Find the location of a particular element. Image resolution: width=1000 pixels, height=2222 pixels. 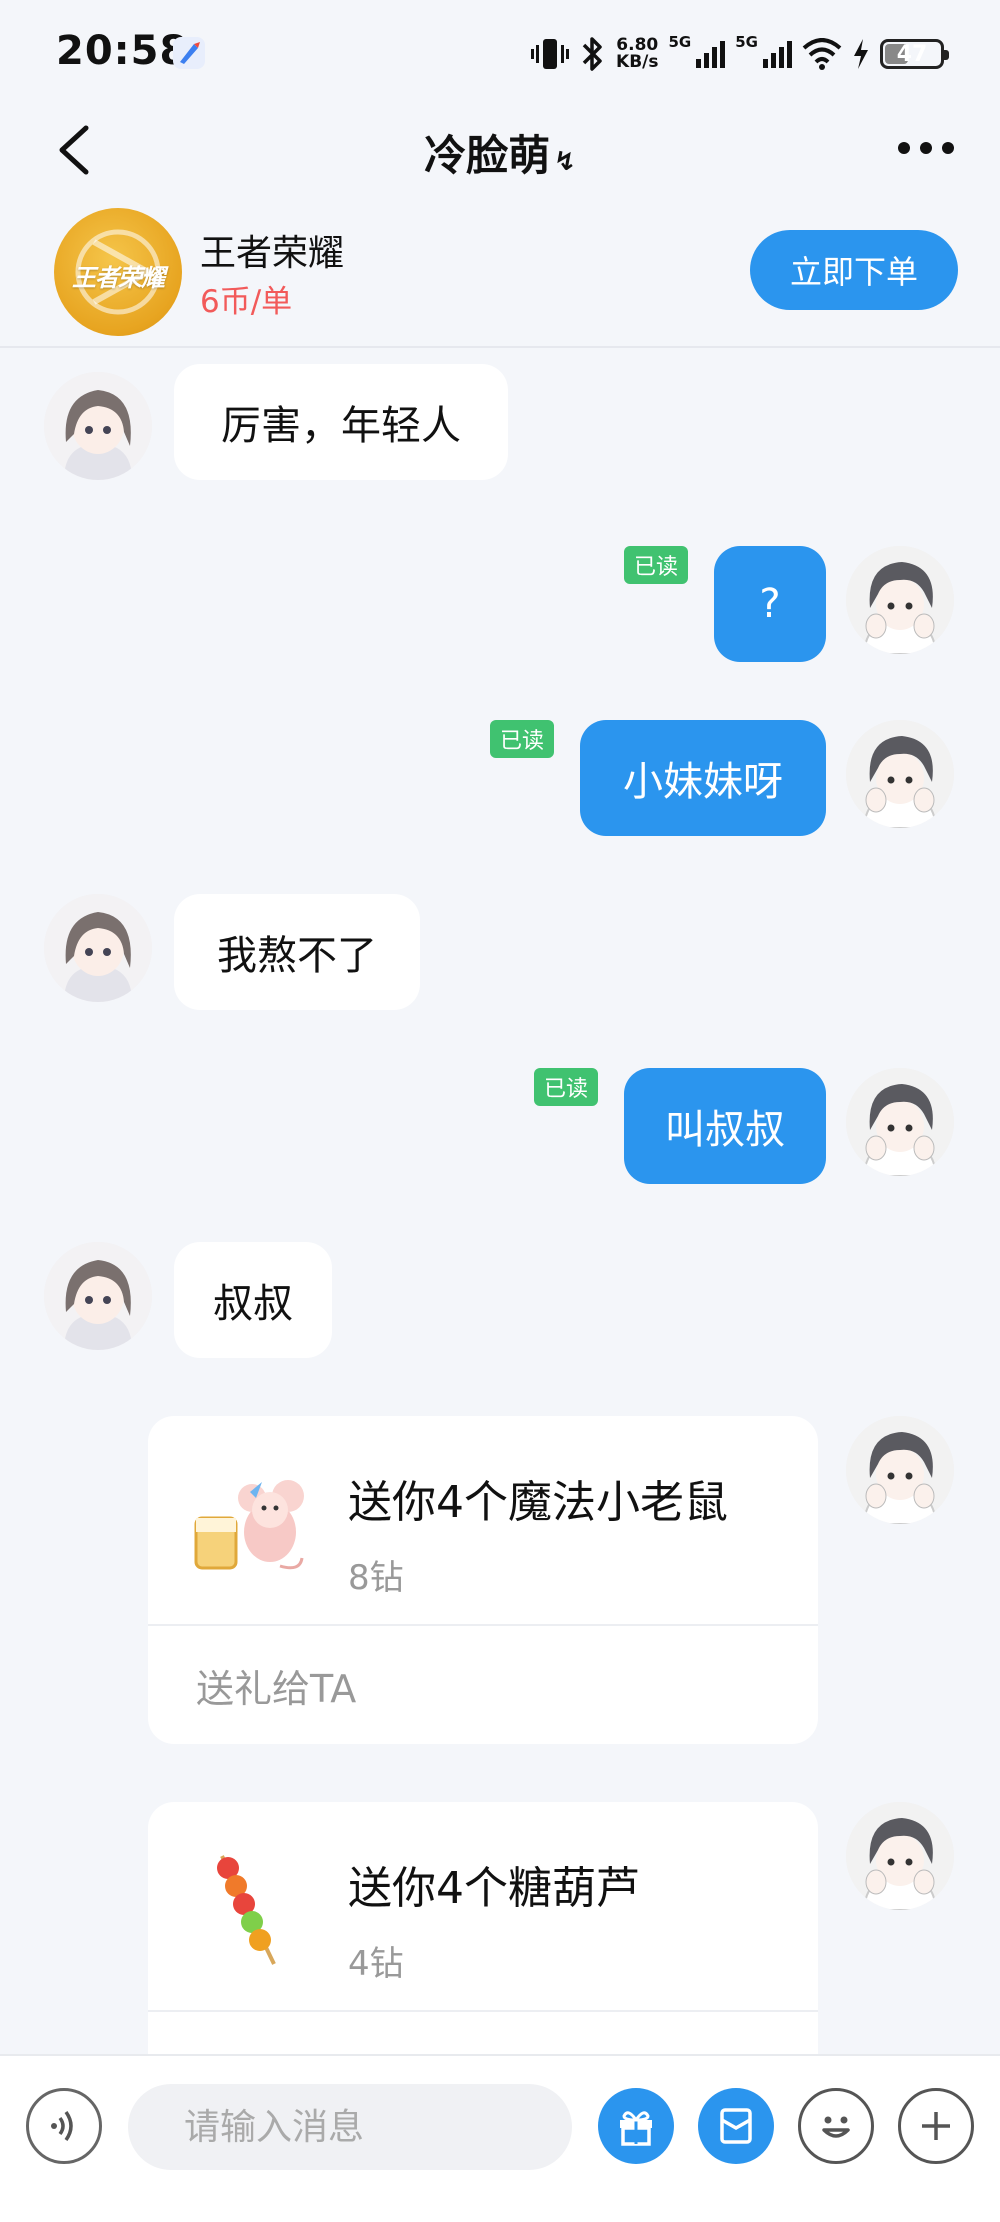

gift-card: 送你4个糖葫芦 4钻 送礼给TA is located at coordinates (483, 1928).